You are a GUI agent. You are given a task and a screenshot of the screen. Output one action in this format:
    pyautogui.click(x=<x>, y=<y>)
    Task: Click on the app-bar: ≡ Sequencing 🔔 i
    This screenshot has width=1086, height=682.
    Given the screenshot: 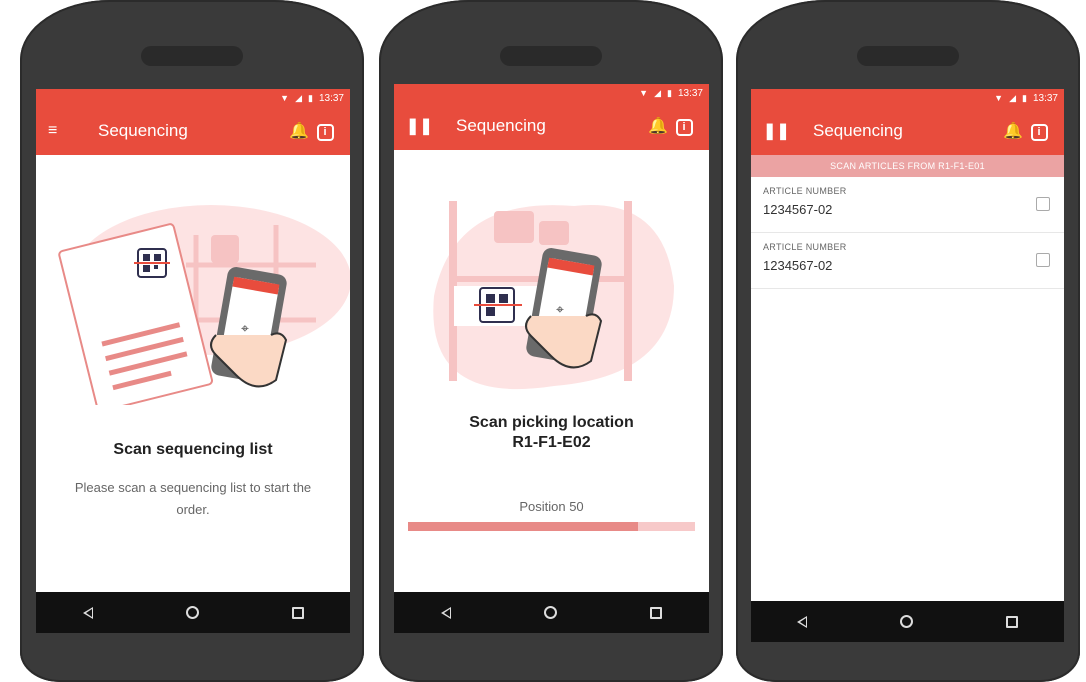 What is the action you would take?
    pyautogui.click(x=193, y=131)
    